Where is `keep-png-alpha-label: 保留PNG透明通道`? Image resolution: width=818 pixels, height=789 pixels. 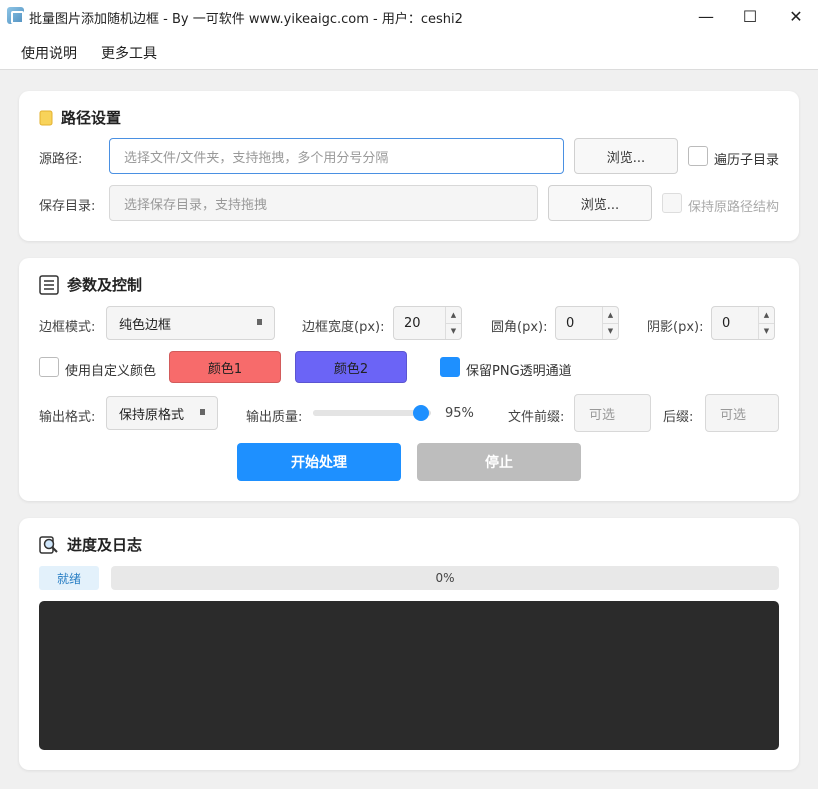
keep-png-alpha-label: 保留PNG透明通道 is located at coordinates (519, 371).